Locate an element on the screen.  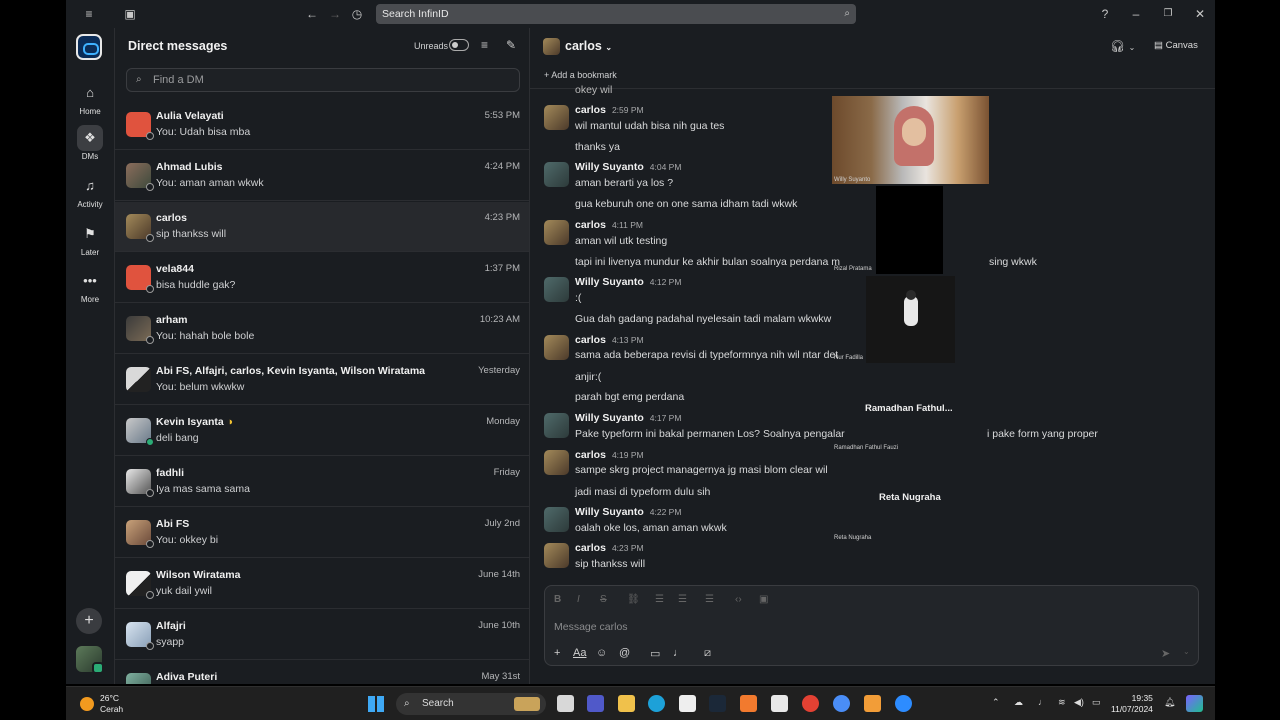
ordered-list-icon: ☰ is located at coordinates (659, 599).